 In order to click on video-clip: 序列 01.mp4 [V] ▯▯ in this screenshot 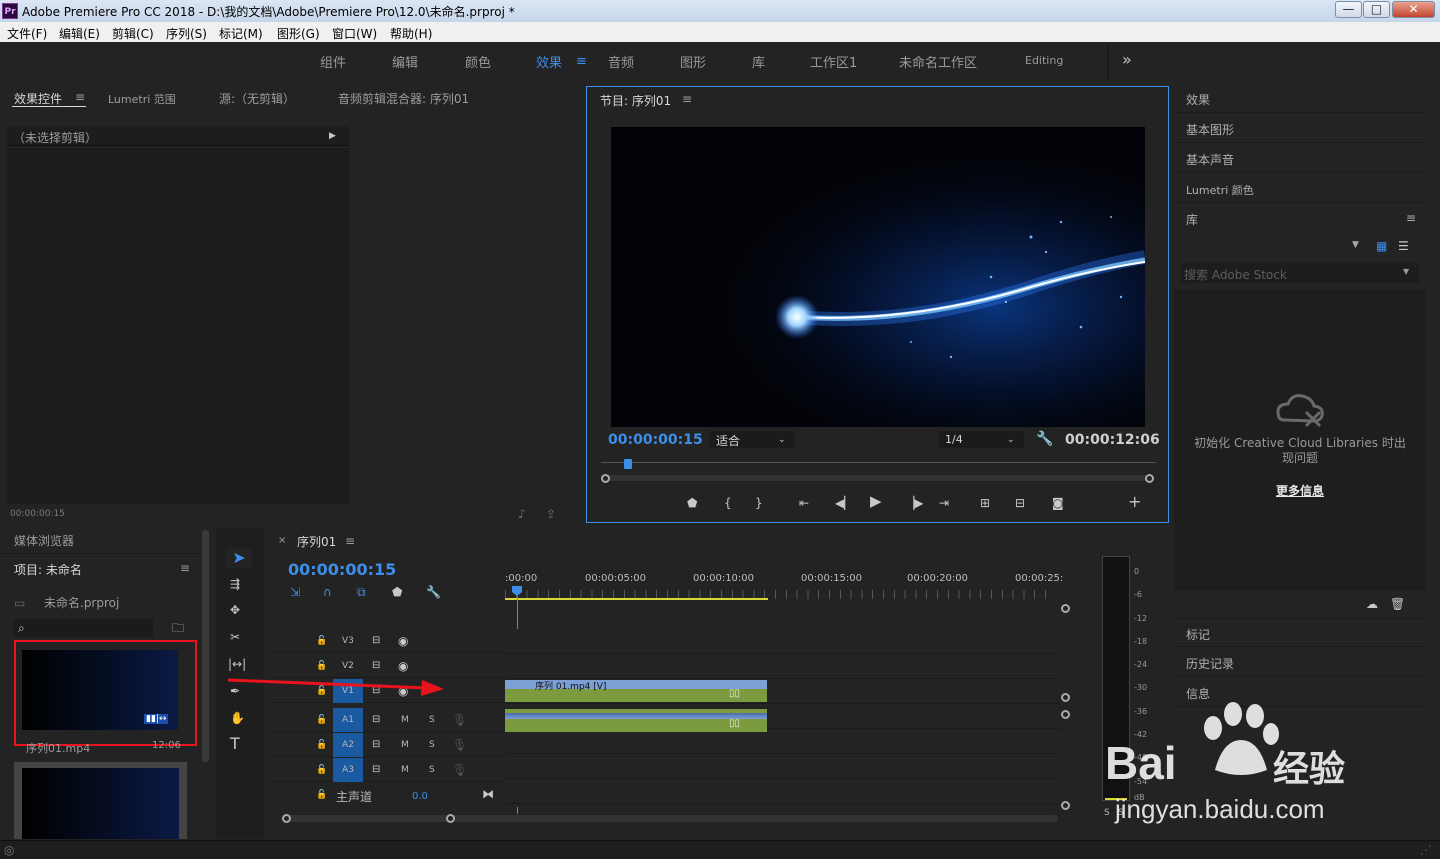, I will do `click(636, 691)`.